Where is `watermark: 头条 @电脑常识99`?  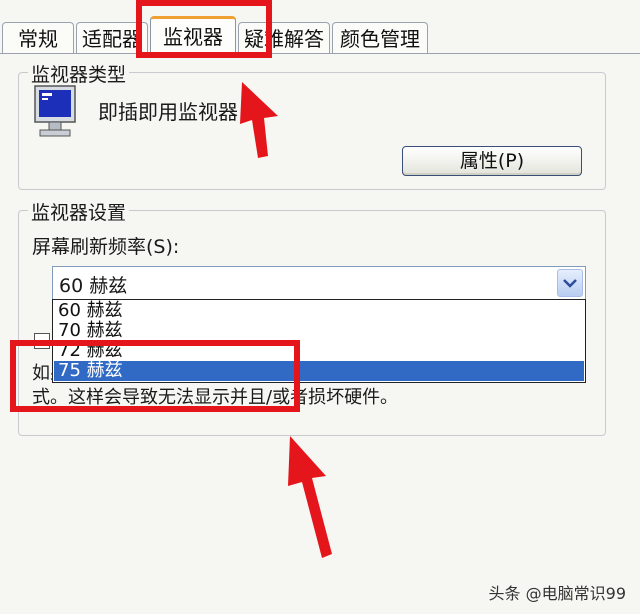
watermark: 头条 @电脑常识99 is located at coordinates (557, 593).